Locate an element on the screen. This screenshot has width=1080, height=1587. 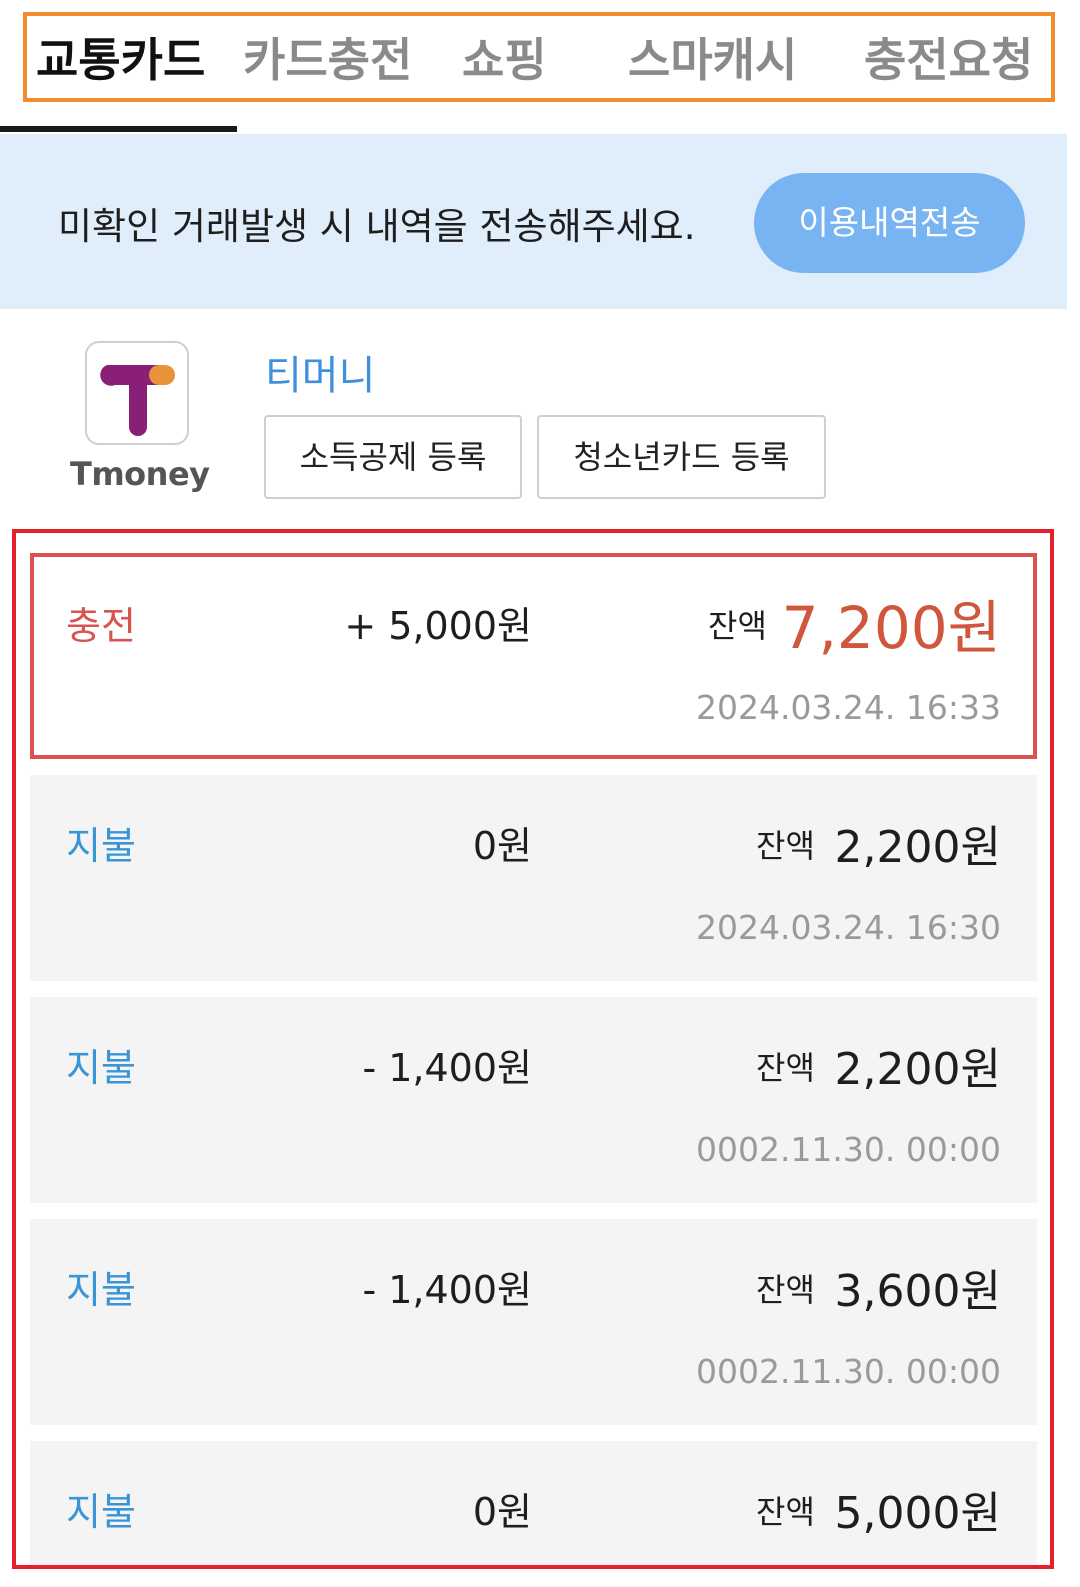
tab-card-charge: 카드충전 is located at coordinates (327, 60).